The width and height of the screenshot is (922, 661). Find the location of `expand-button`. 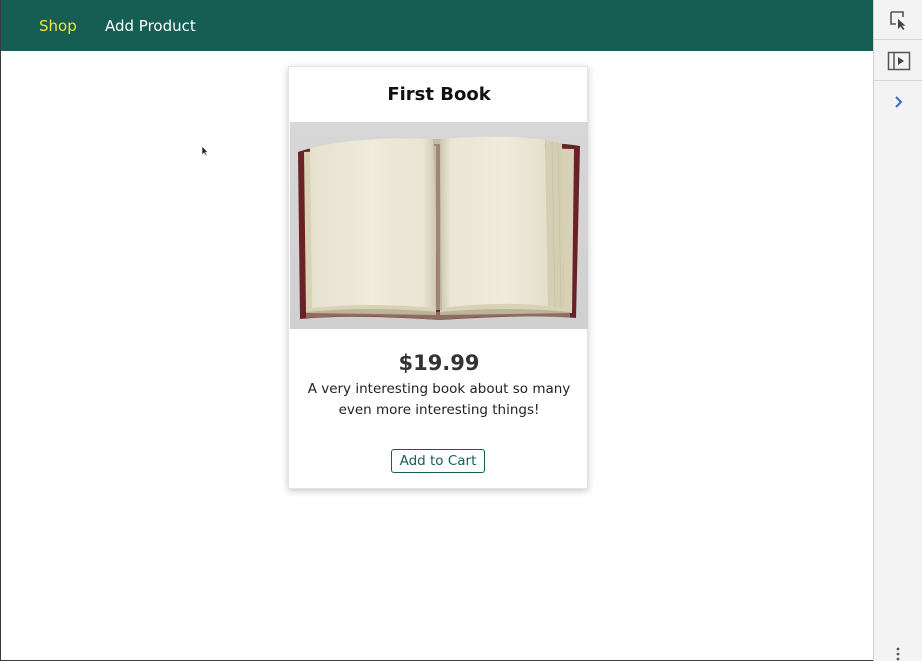

expand-button is located at coordinates (898, 102).